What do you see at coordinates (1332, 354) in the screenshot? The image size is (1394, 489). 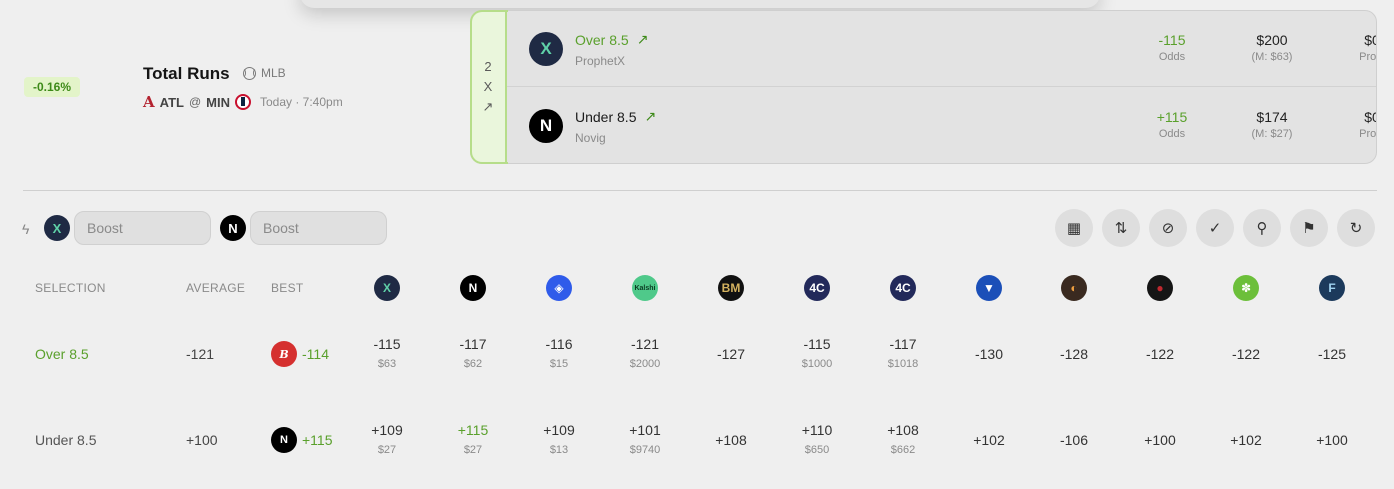 I see `odds-cell: -125` at bounding box center [1332, 354].